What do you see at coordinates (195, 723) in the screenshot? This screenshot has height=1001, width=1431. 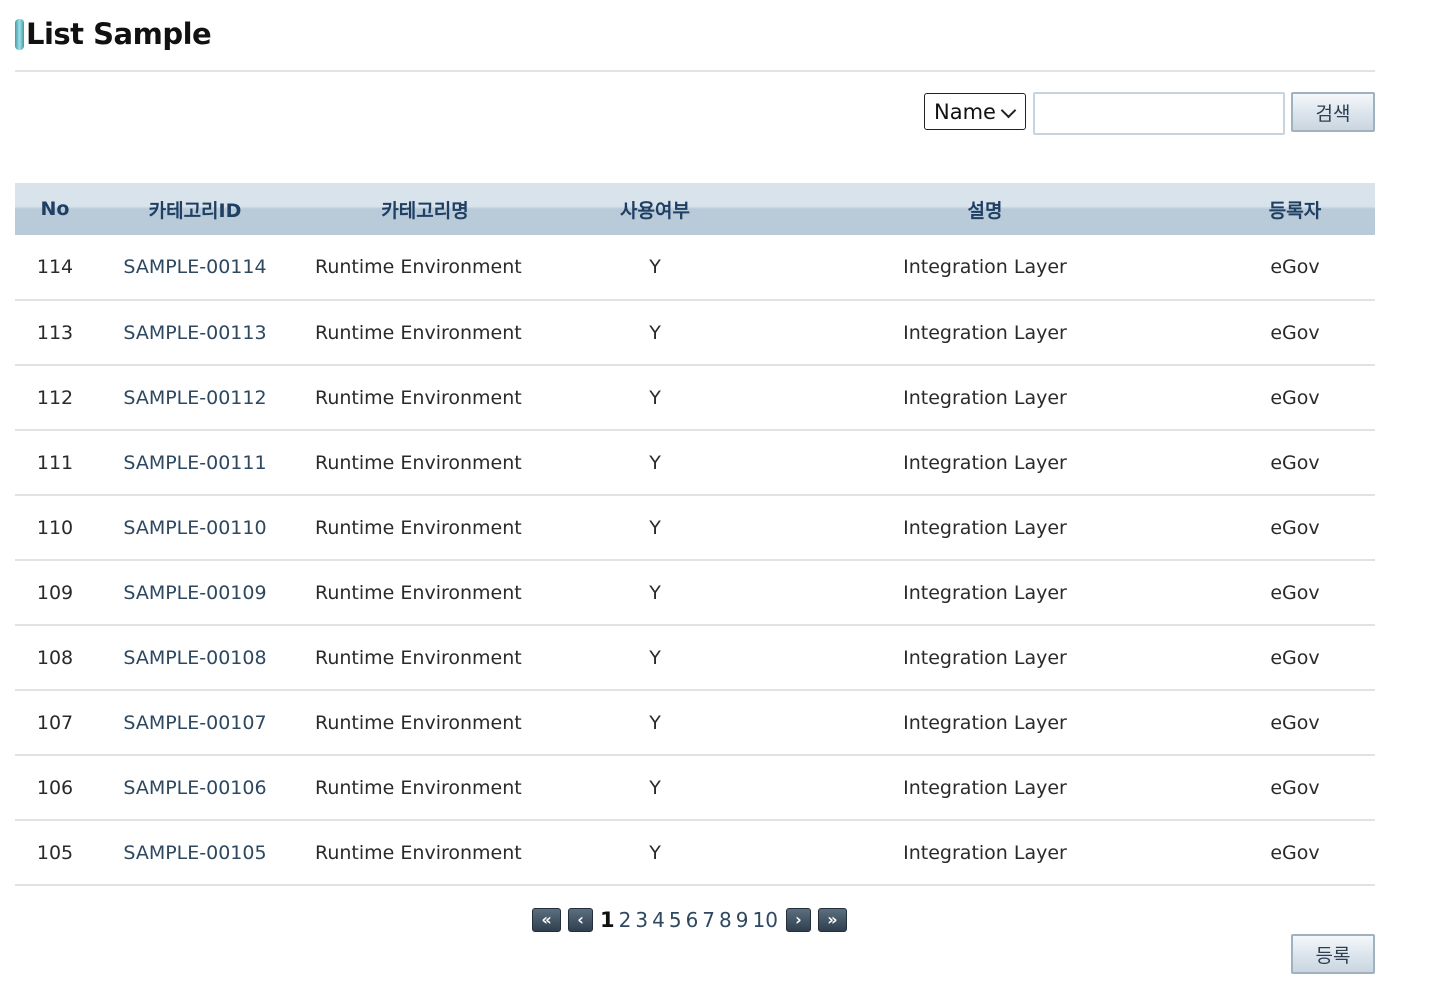 I see `category-id-link: SAMPLE-00107` at bounding box center [195, 723].